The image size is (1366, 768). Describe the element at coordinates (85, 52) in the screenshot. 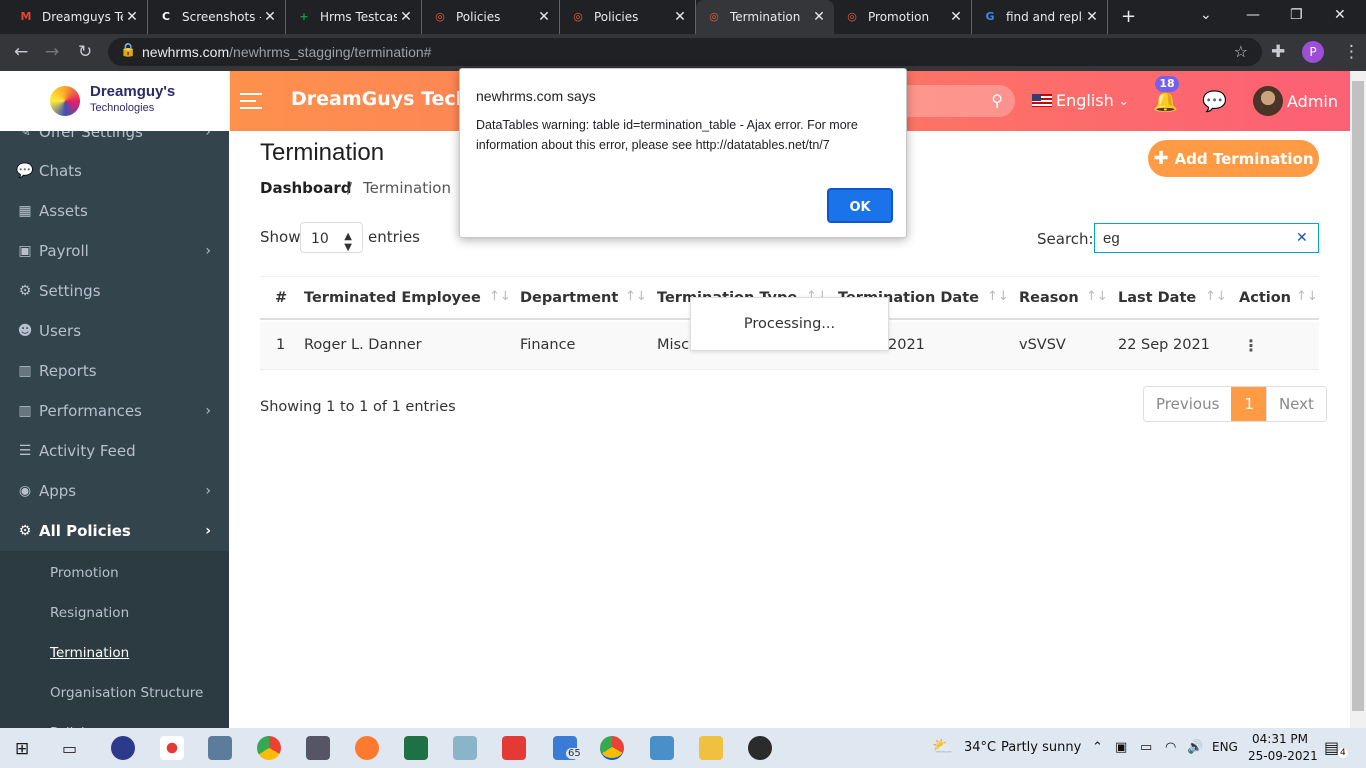

I see `reload-icon: ↻` at that location.